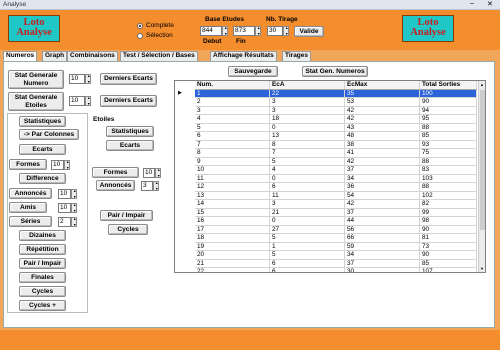  I want to click on table-cell: 19, so click(232, 246).